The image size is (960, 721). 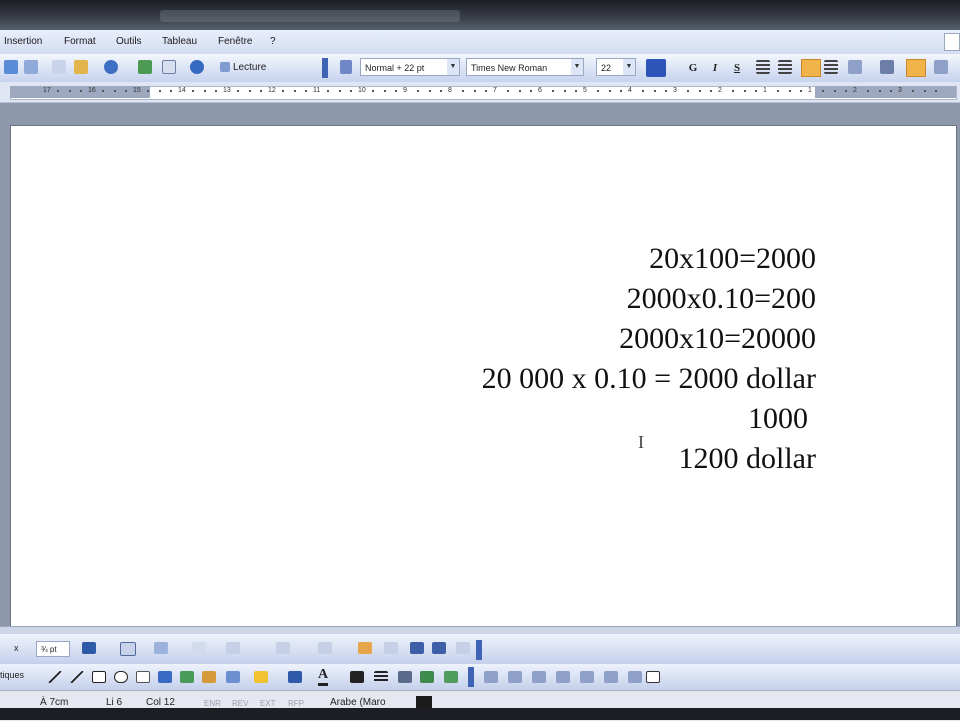 What do you see at coordinates (463, 648) in the screenshot?
I see `sum-icon` at bounding box center [463, 648].